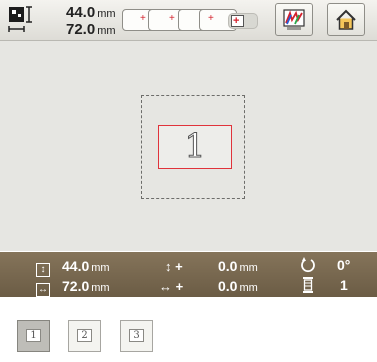 The image size is (377, 362). Describe the element at coordinates (100, 268) in the screenshot. I see `status-height-unit: mm` at that location.